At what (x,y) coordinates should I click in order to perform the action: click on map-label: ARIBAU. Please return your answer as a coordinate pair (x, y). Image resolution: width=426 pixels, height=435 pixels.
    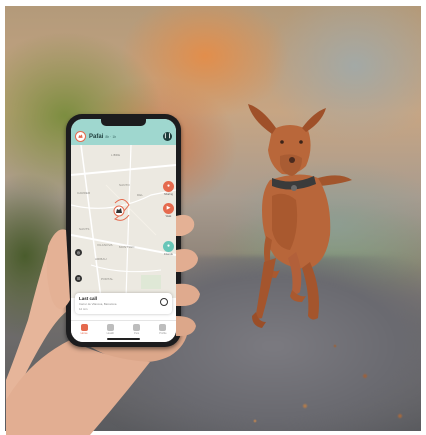
    Looking at the image, I should click on (101, 259).